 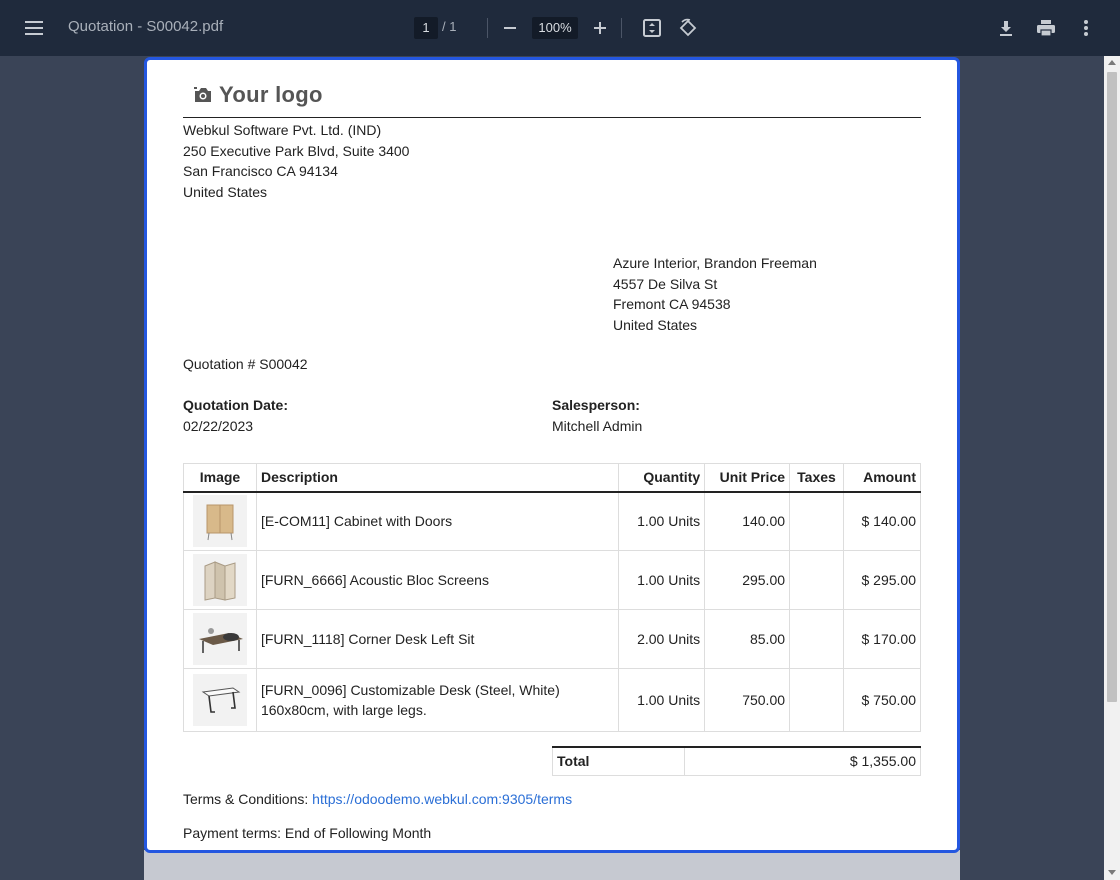 I want to click on fit-page-button, so click(x=652, y=28).